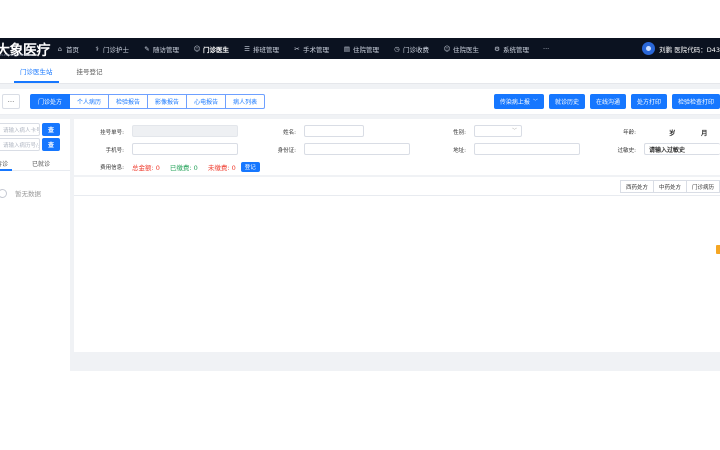 This screenshot has height=450, width=720. I want to click on search-button-2: 查, so click(51, 144).